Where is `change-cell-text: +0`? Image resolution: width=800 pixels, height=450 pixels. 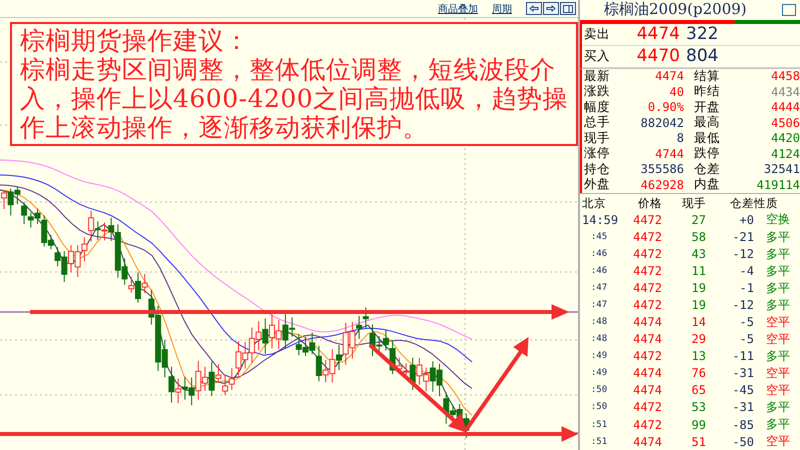 change-cell-text: +0 is located at coordinates (746, 219).